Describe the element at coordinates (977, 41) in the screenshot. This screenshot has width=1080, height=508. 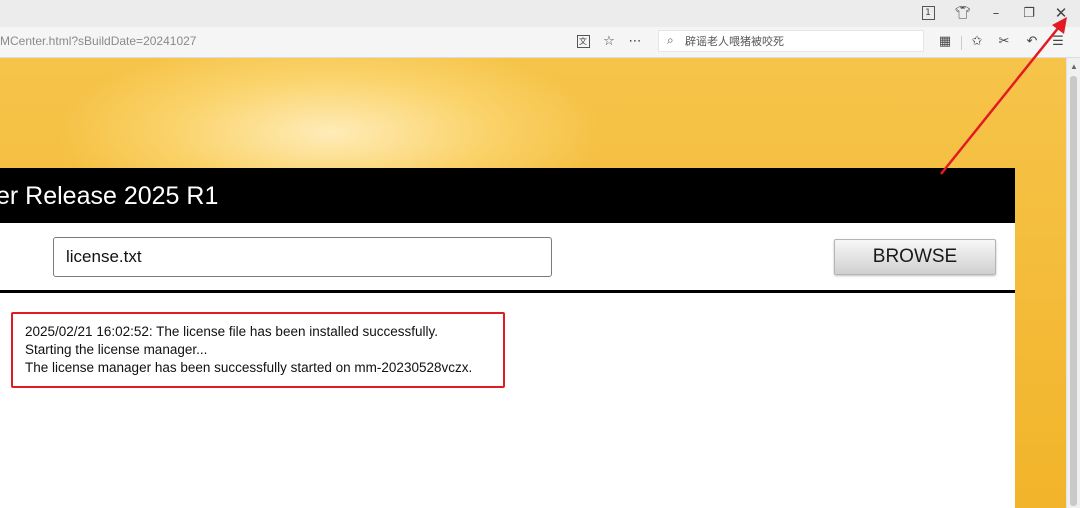
I see `favorites-icon: ✩` at that location.